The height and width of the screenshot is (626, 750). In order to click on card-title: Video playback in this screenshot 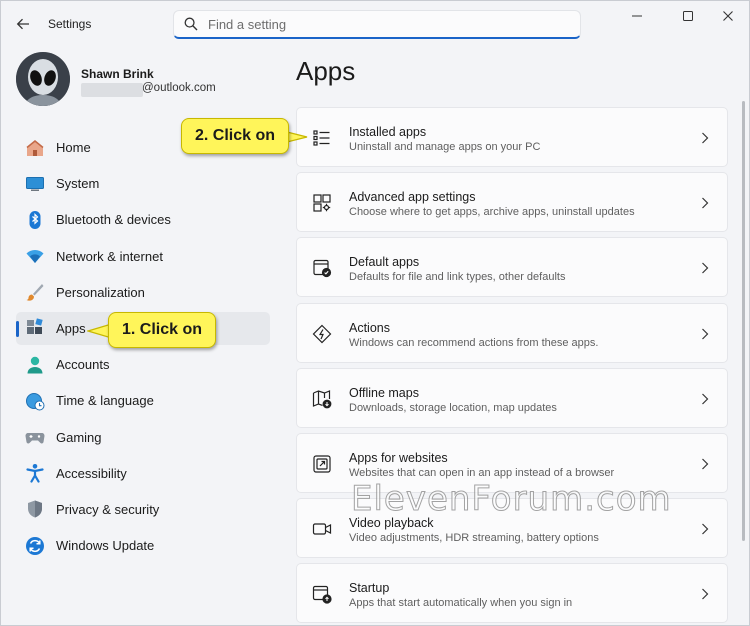, I will do `click(391, 523)`.